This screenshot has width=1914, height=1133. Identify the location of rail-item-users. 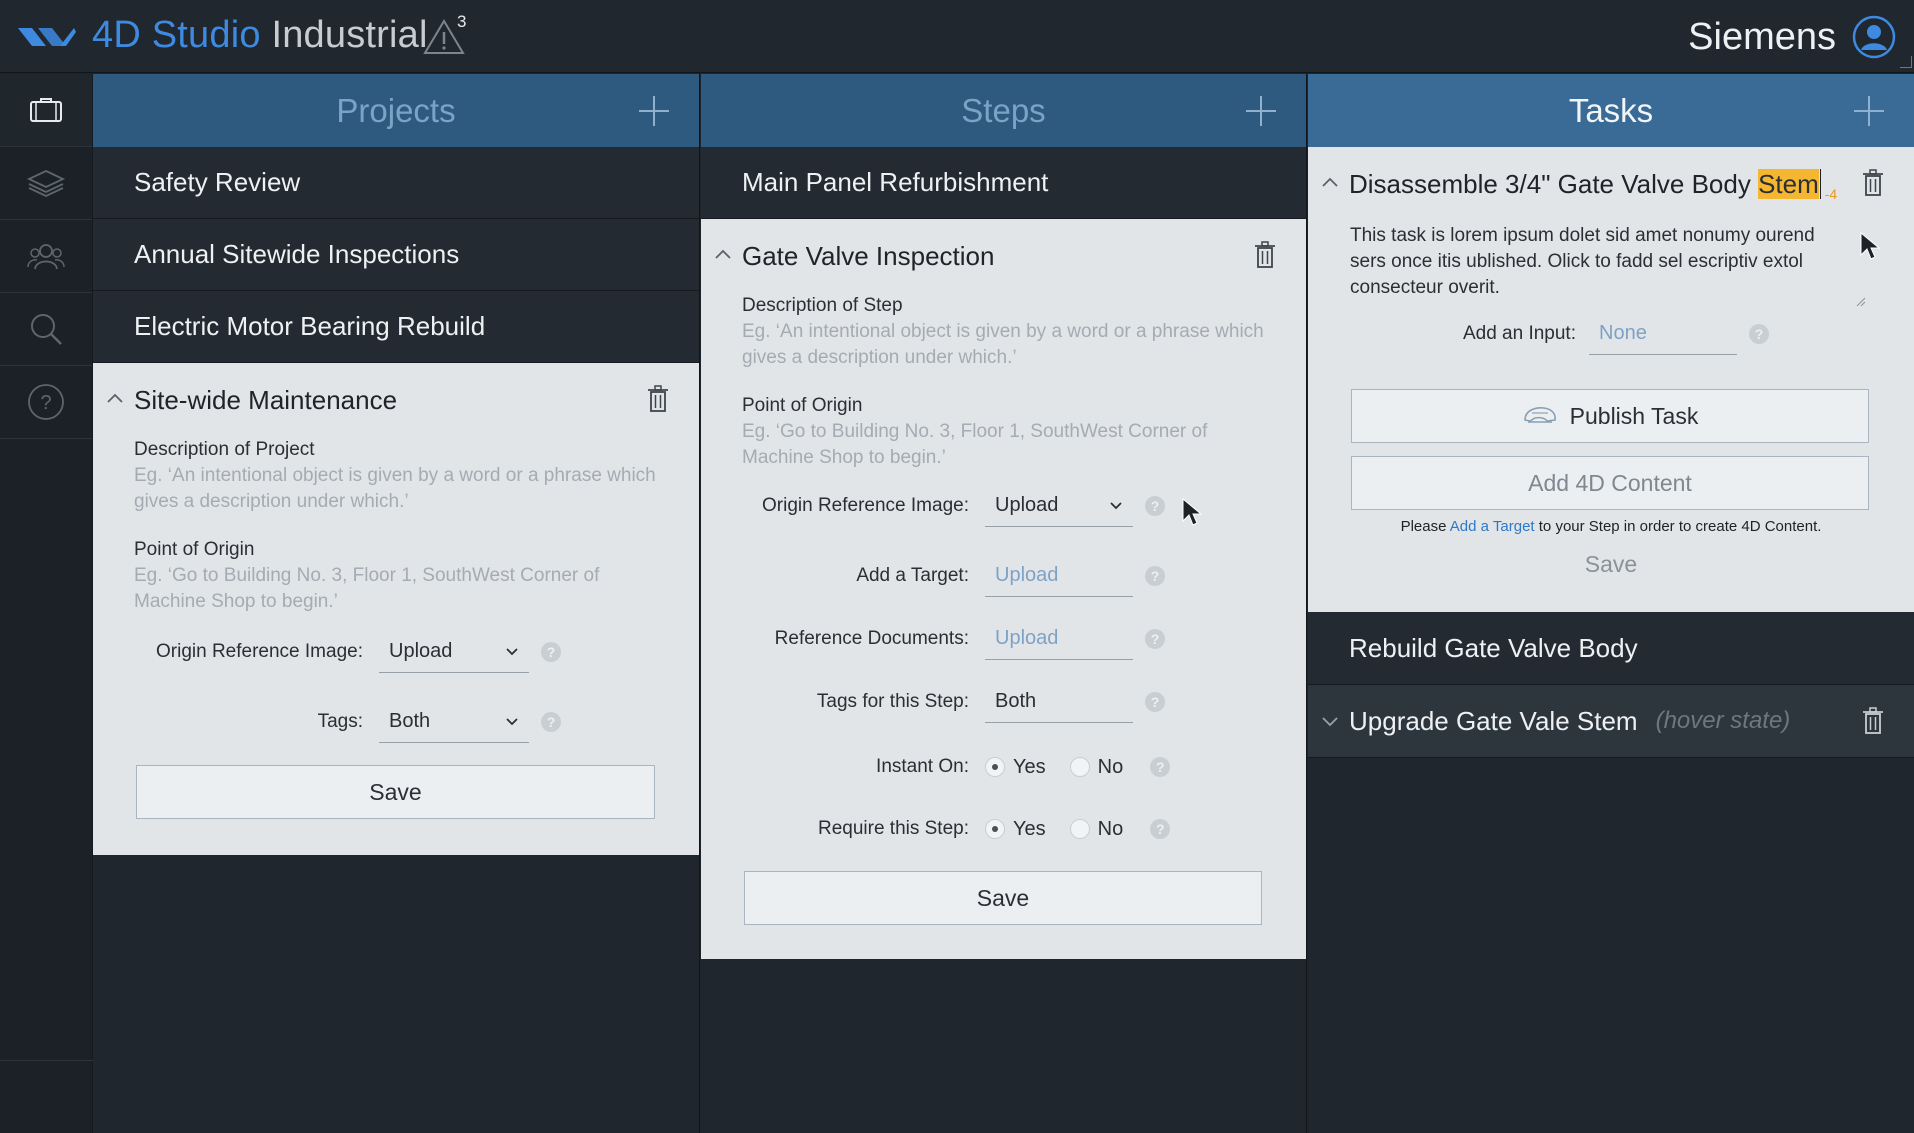
(46, 256).